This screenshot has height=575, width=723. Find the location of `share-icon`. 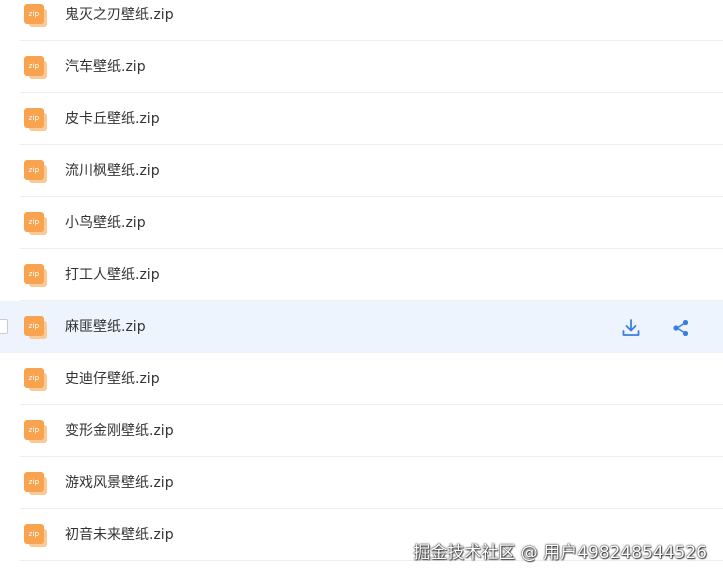

share-icon is located at coordinates (681, 328).